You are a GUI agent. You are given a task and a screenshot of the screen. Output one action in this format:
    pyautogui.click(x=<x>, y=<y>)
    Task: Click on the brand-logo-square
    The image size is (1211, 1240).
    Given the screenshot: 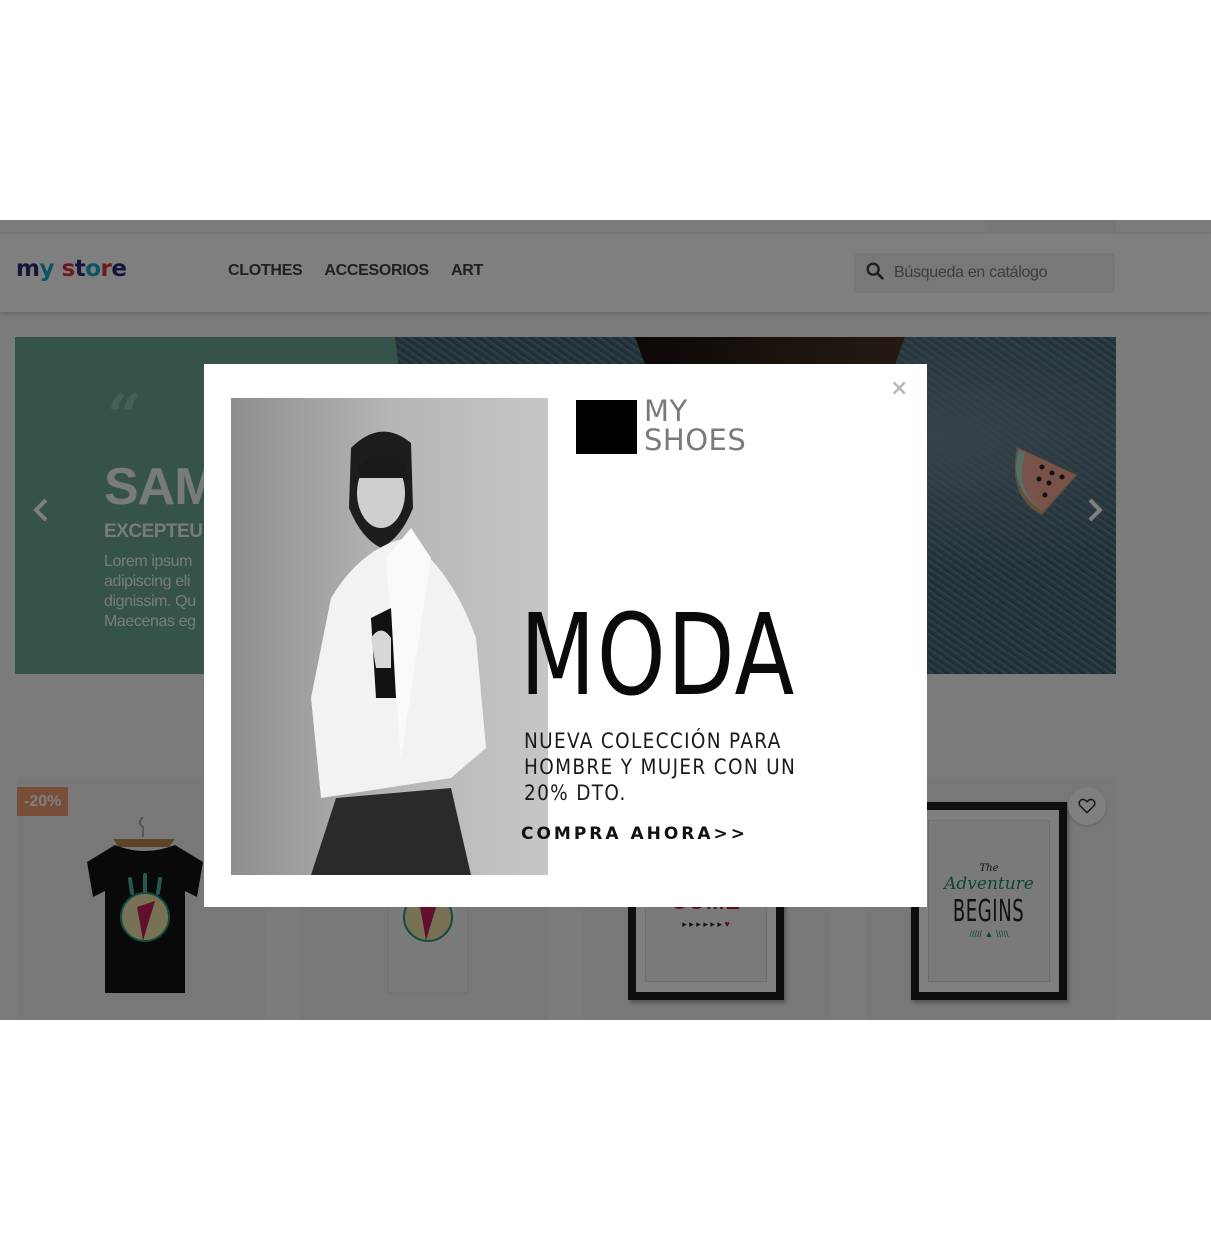 What is the action you would take?
    pyautogui.click(x=606, y=427)
    